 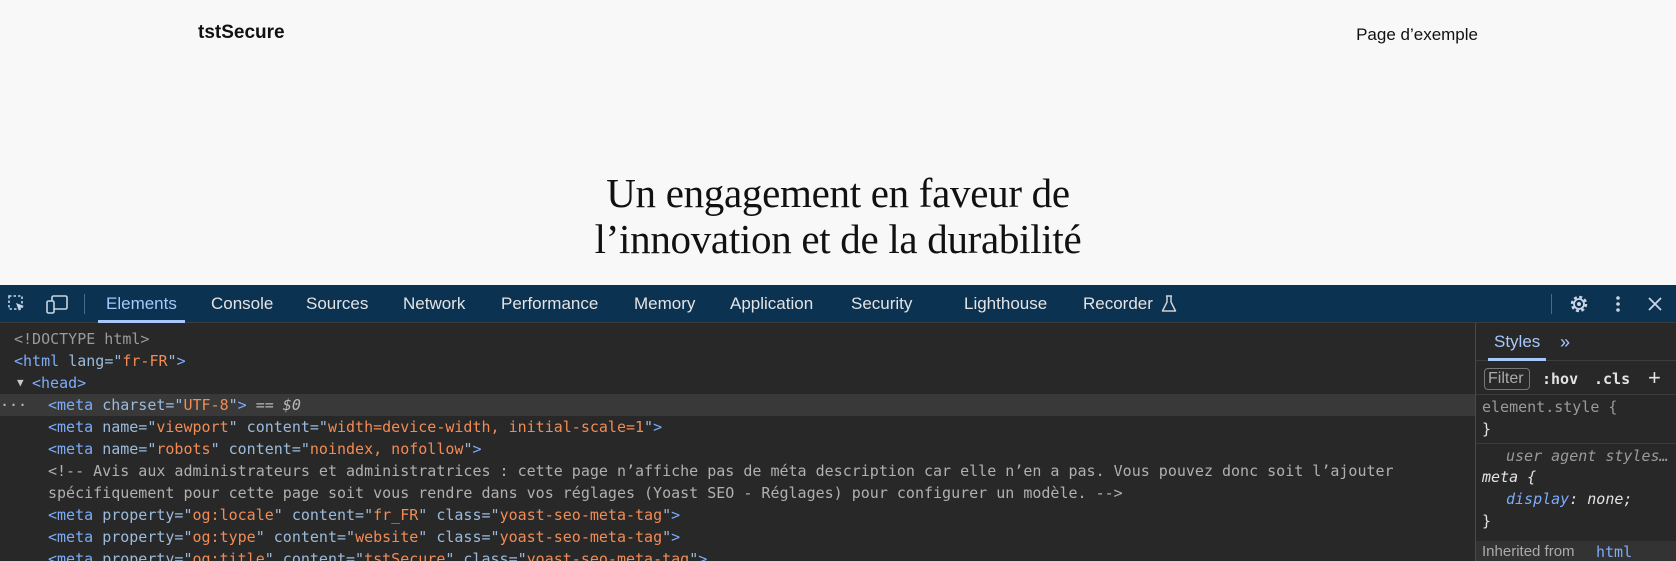 I want to click on hover-state-toggle: :hov, so click(x=1560, y=379).